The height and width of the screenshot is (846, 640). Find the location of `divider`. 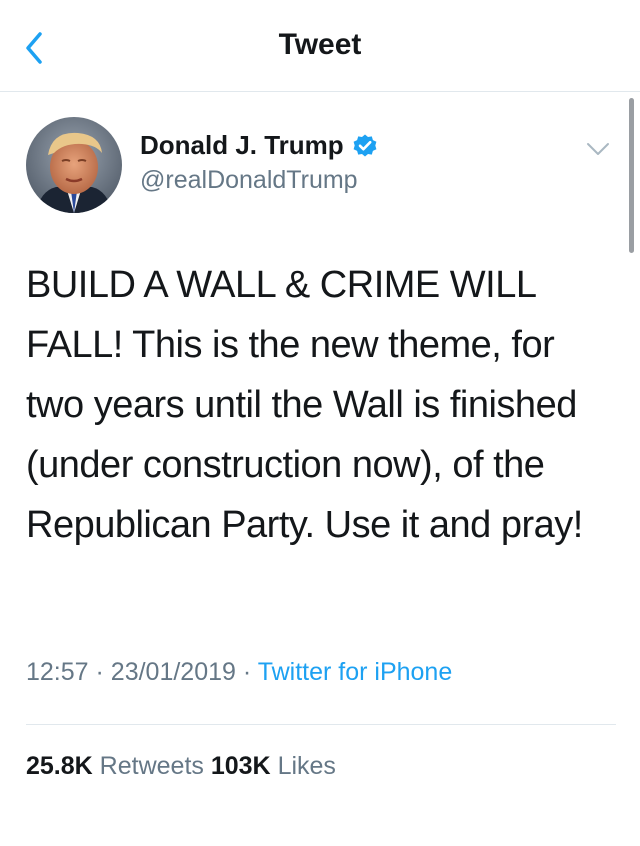

divider is located at coordinates (321, 724).